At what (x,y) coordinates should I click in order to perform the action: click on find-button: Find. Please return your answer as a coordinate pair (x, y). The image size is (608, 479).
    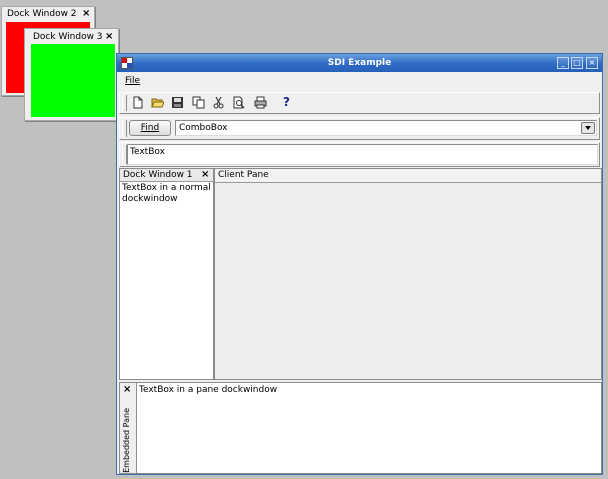
    Looking at the image, I should click on (150, 128).